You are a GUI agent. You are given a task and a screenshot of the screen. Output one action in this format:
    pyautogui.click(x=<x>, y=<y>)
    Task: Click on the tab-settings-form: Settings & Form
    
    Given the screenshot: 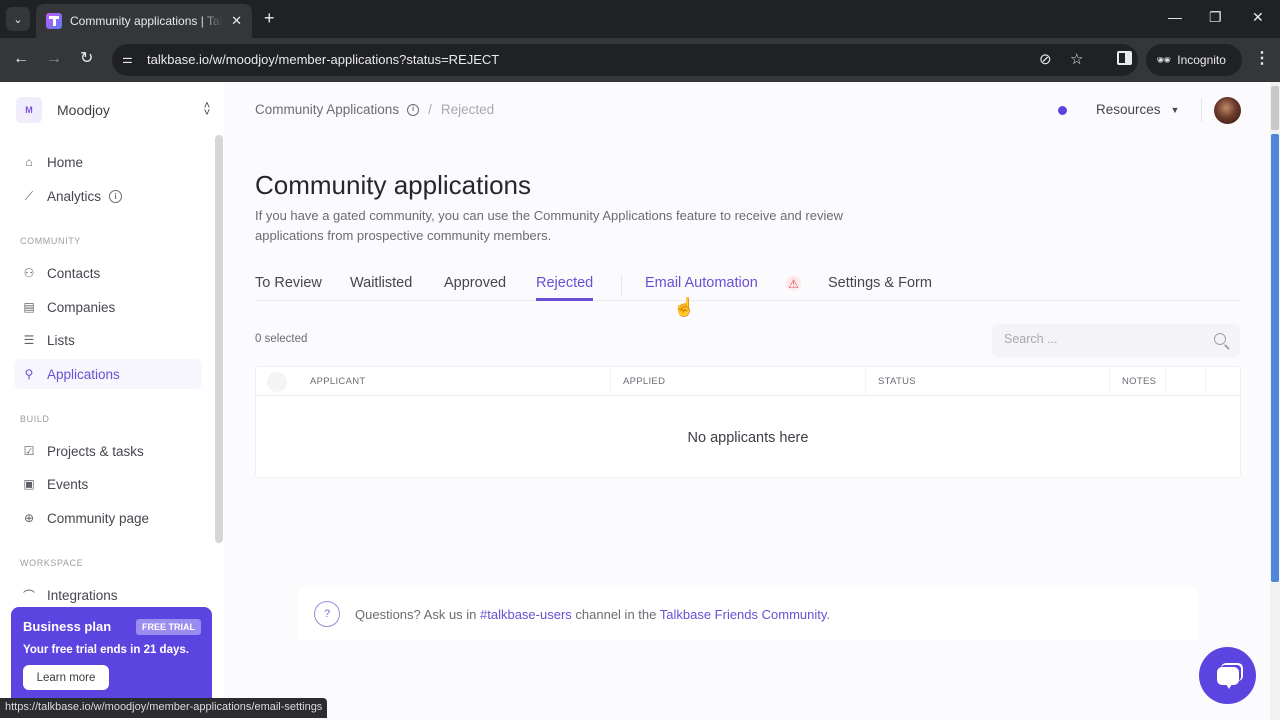 What is the action you would take?
    pyautogui.click(x=880, y=288)
    